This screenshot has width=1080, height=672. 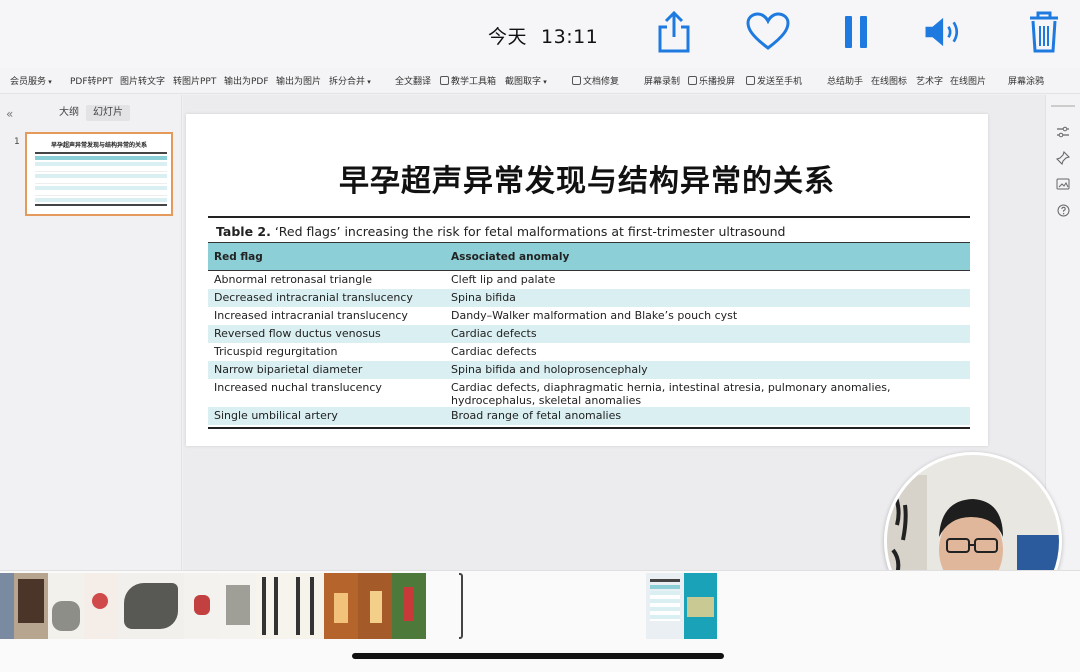 What do you see at coordinates (536, 415) in the screenshot?
I see `associated-anomaly-cell: Broad range of fetal anomalies` at bounding box center [536, 415].